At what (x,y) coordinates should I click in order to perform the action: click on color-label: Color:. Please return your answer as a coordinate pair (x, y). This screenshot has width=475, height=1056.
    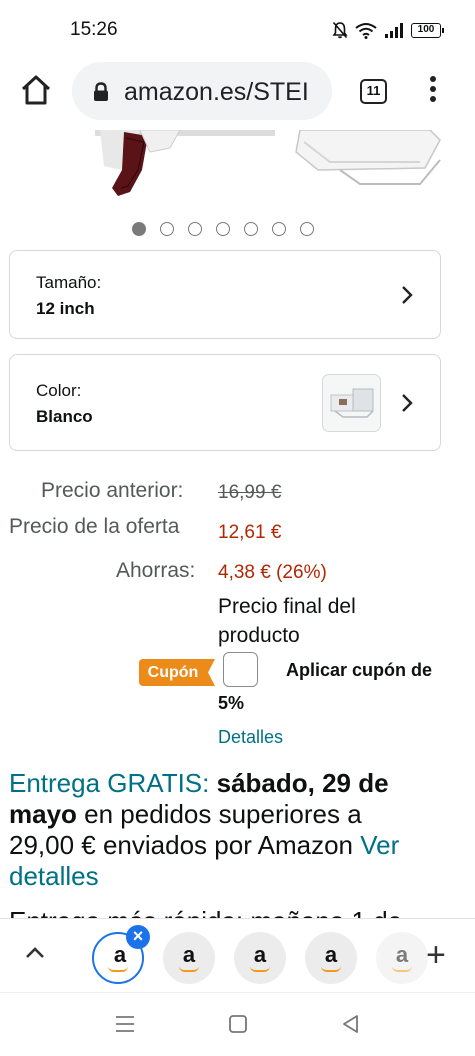
    Looking at the image, I should click on (59, 390).